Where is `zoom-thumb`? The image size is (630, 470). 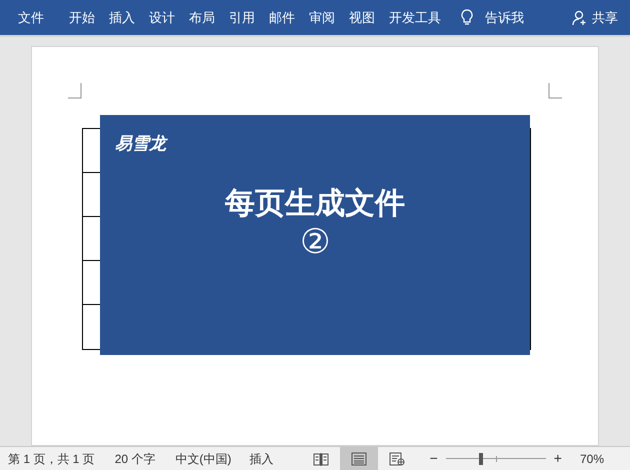
zoom-thumb is located at coordinates (480, 458).